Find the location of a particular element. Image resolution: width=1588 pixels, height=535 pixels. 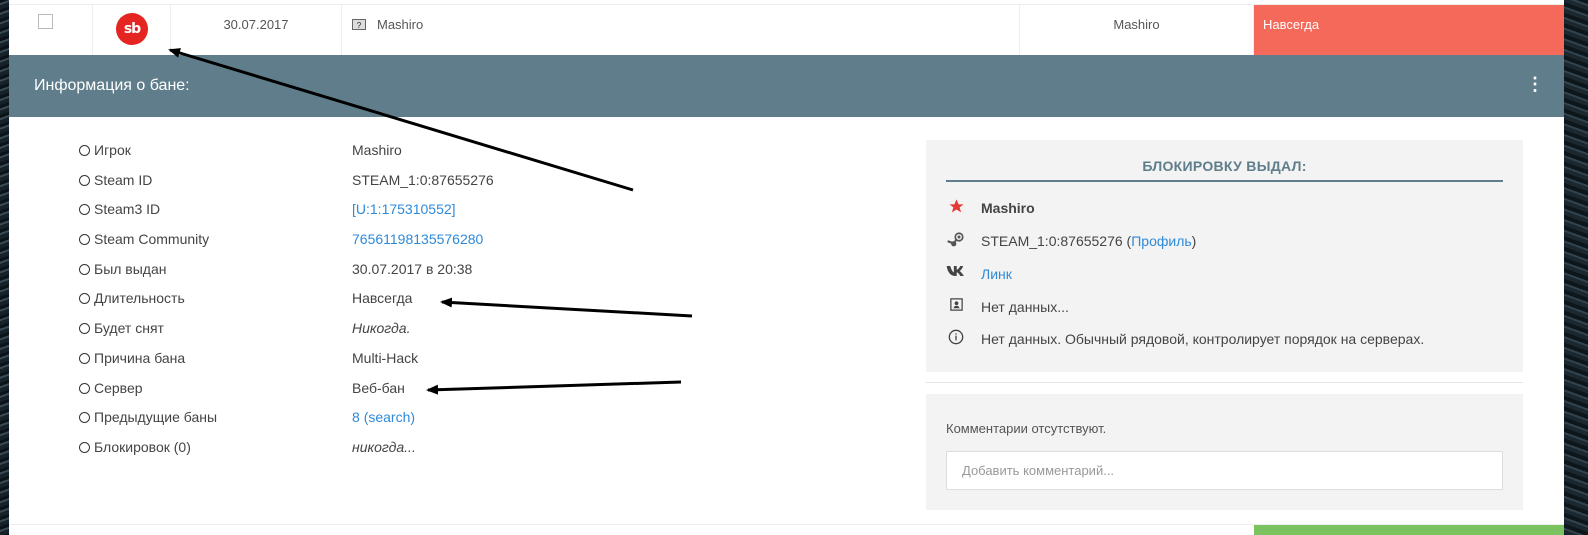

previous-bans-search-link: (search) is located at coordinates (389, 417).